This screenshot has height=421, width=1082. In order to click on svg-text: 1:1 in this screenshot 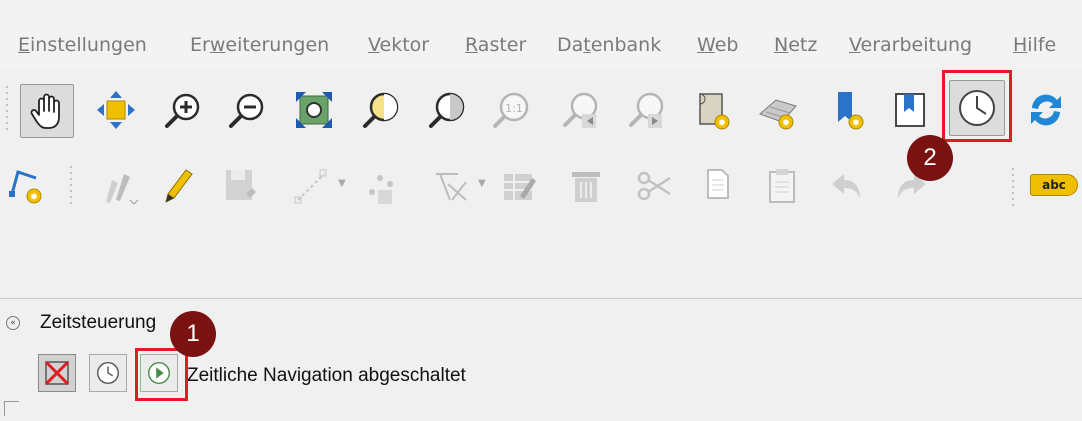, I will do `click(514, 108)`.